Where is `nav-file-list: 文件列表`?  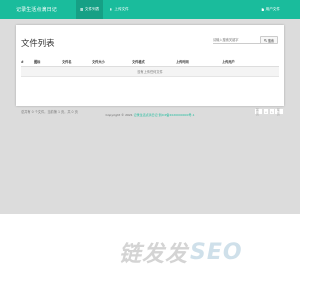
nav-file-list: 文件列表 is located at coordinates (89, 9).